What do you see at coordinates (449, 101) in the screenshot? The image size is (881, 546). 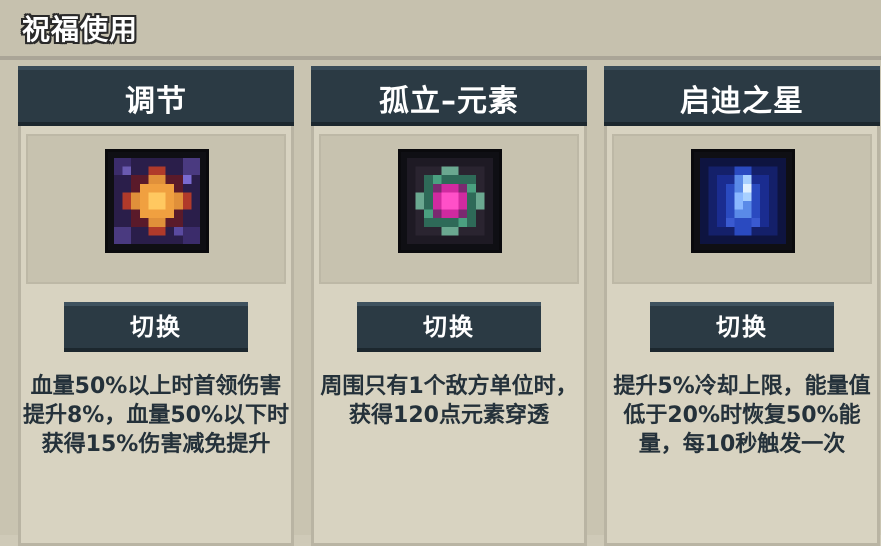 I see `card-title: 孤立–元素` at bounding box center [449, 101].